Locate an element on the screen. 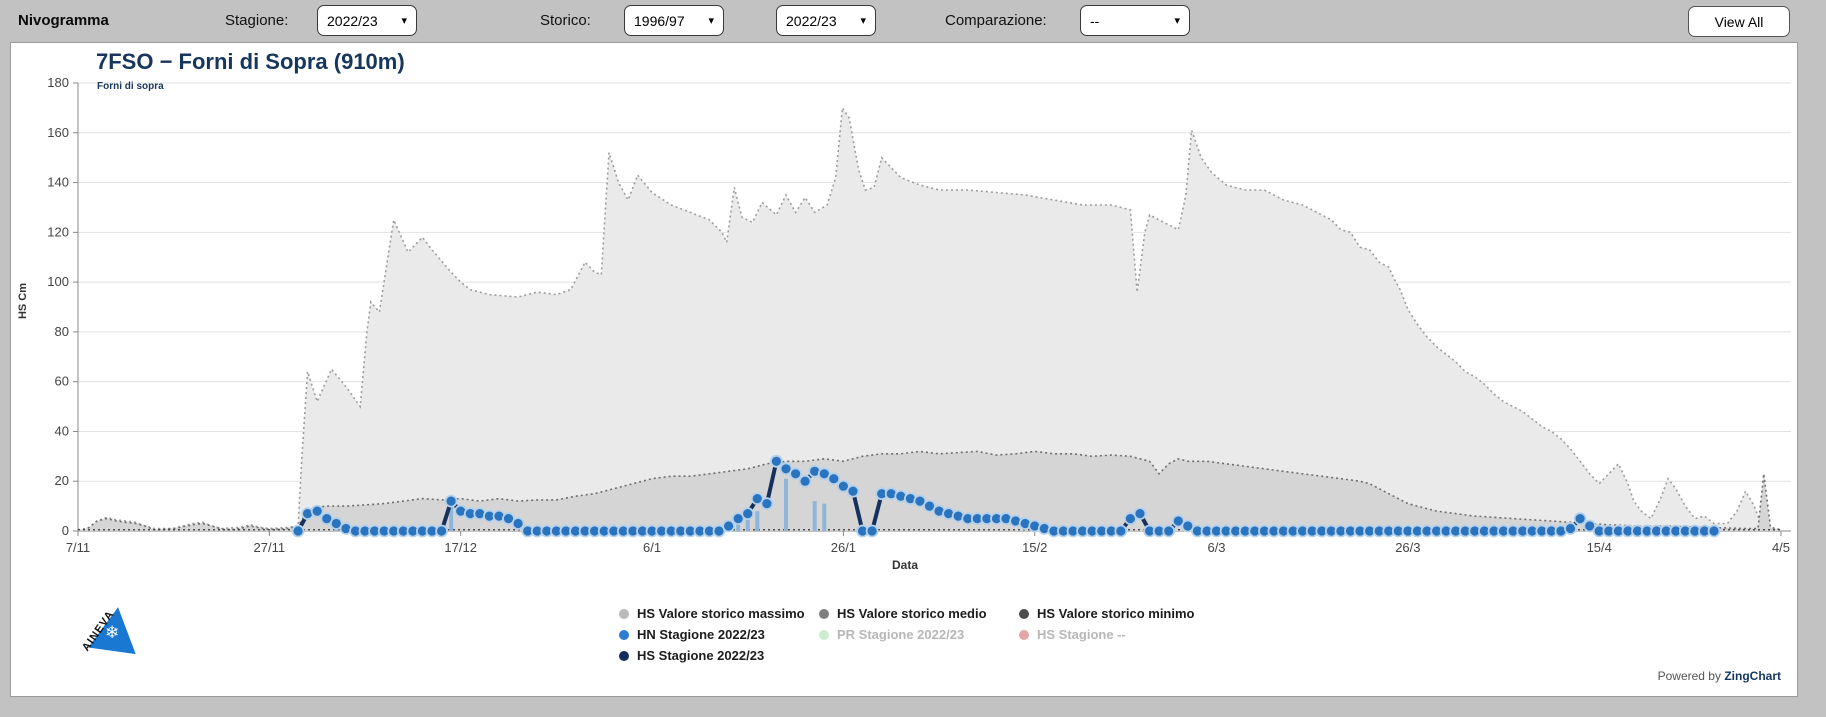 The height and width of the screenshot is (717, 1826). svg-text: 60 is located at coordinates (62, 381).